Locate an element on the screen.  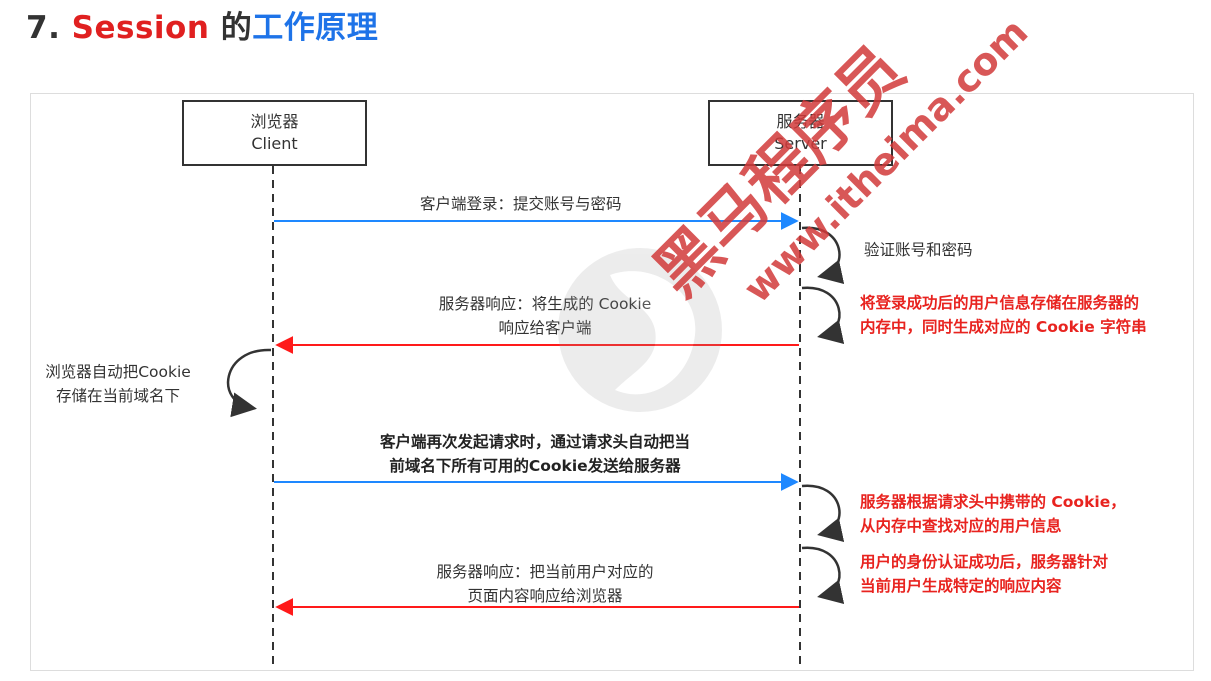
cookie-response-label-line1: 服务器响应：将生成的 Cookie is located at coordinates (545, 304).